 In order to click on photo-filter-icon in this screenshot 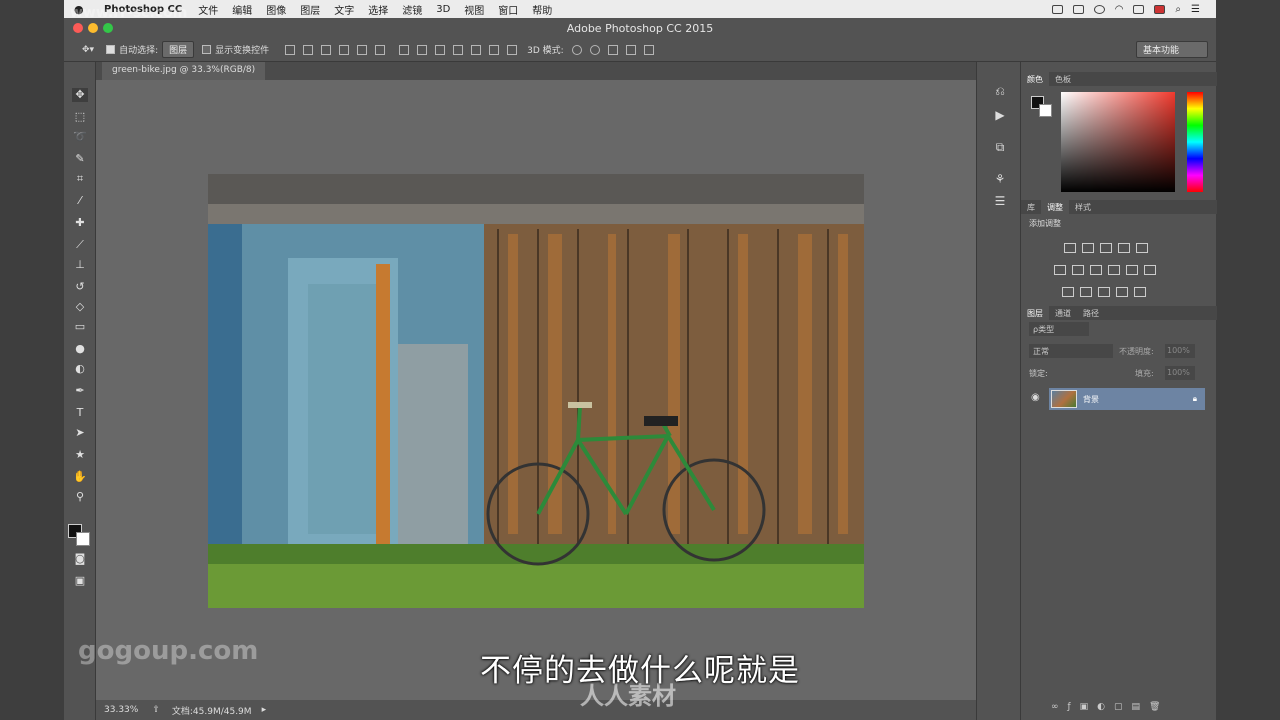, I will do `click(1114, 270)`.